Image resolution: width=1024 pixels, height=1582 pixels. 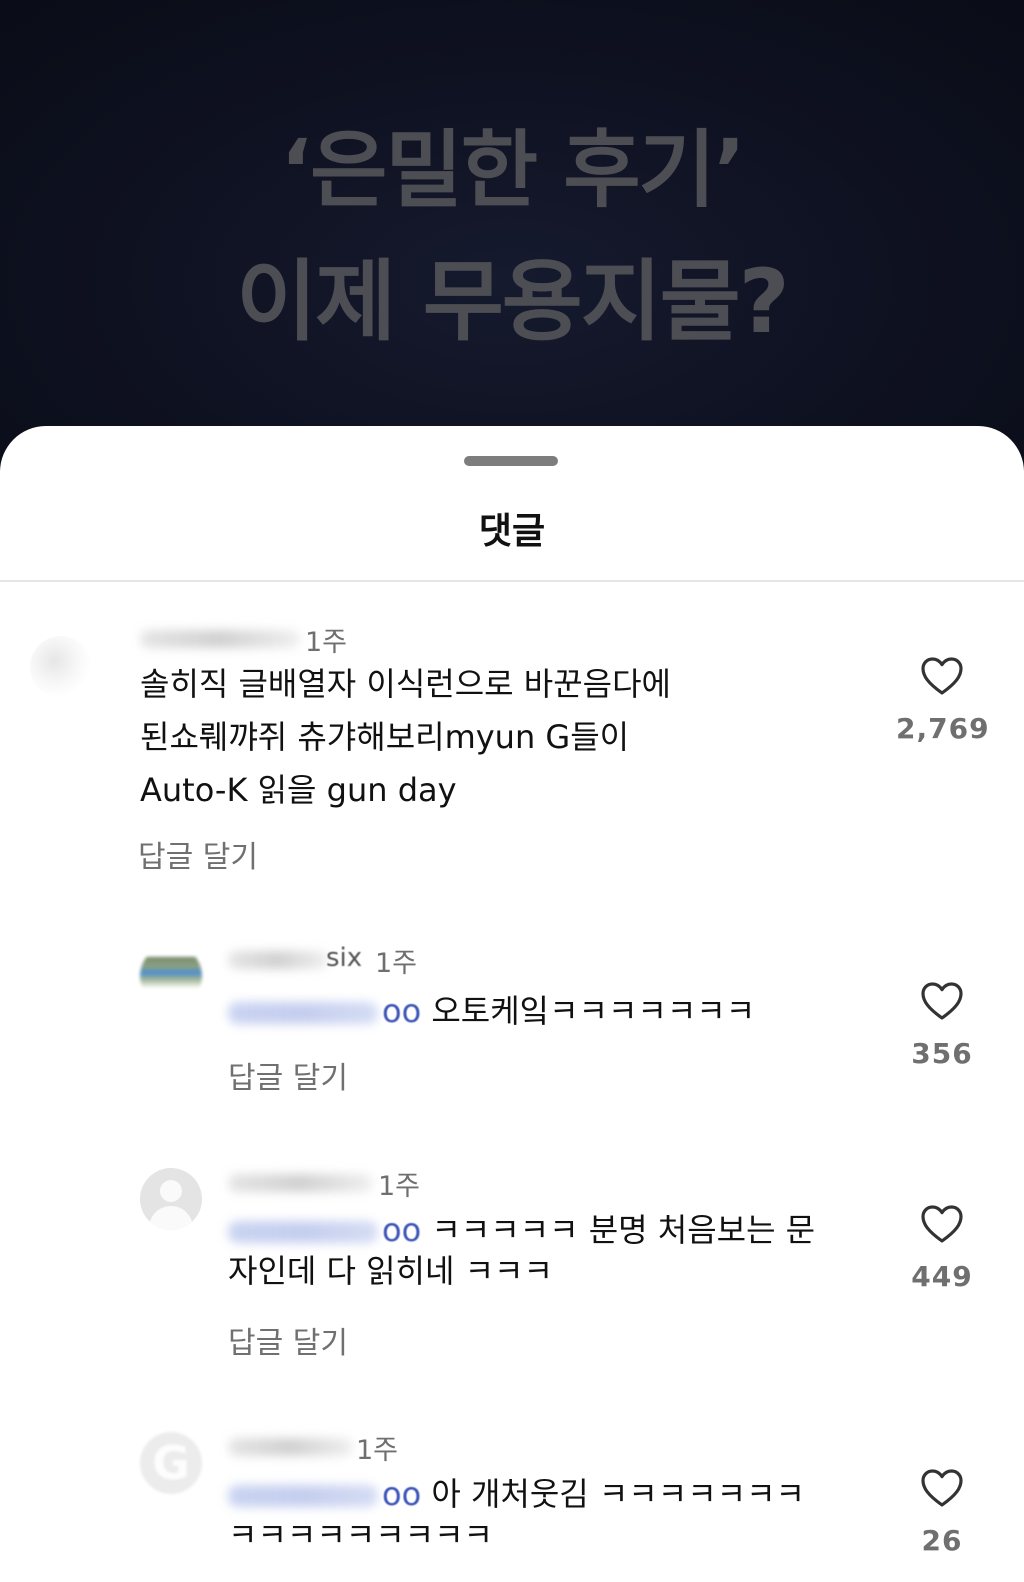 I want to click on reply-item: six 1주 oo 오토케잌ㅋㅋㅋㅋㅋㅋㅋ 답글 달기 356, so click(x=512, y=1021).